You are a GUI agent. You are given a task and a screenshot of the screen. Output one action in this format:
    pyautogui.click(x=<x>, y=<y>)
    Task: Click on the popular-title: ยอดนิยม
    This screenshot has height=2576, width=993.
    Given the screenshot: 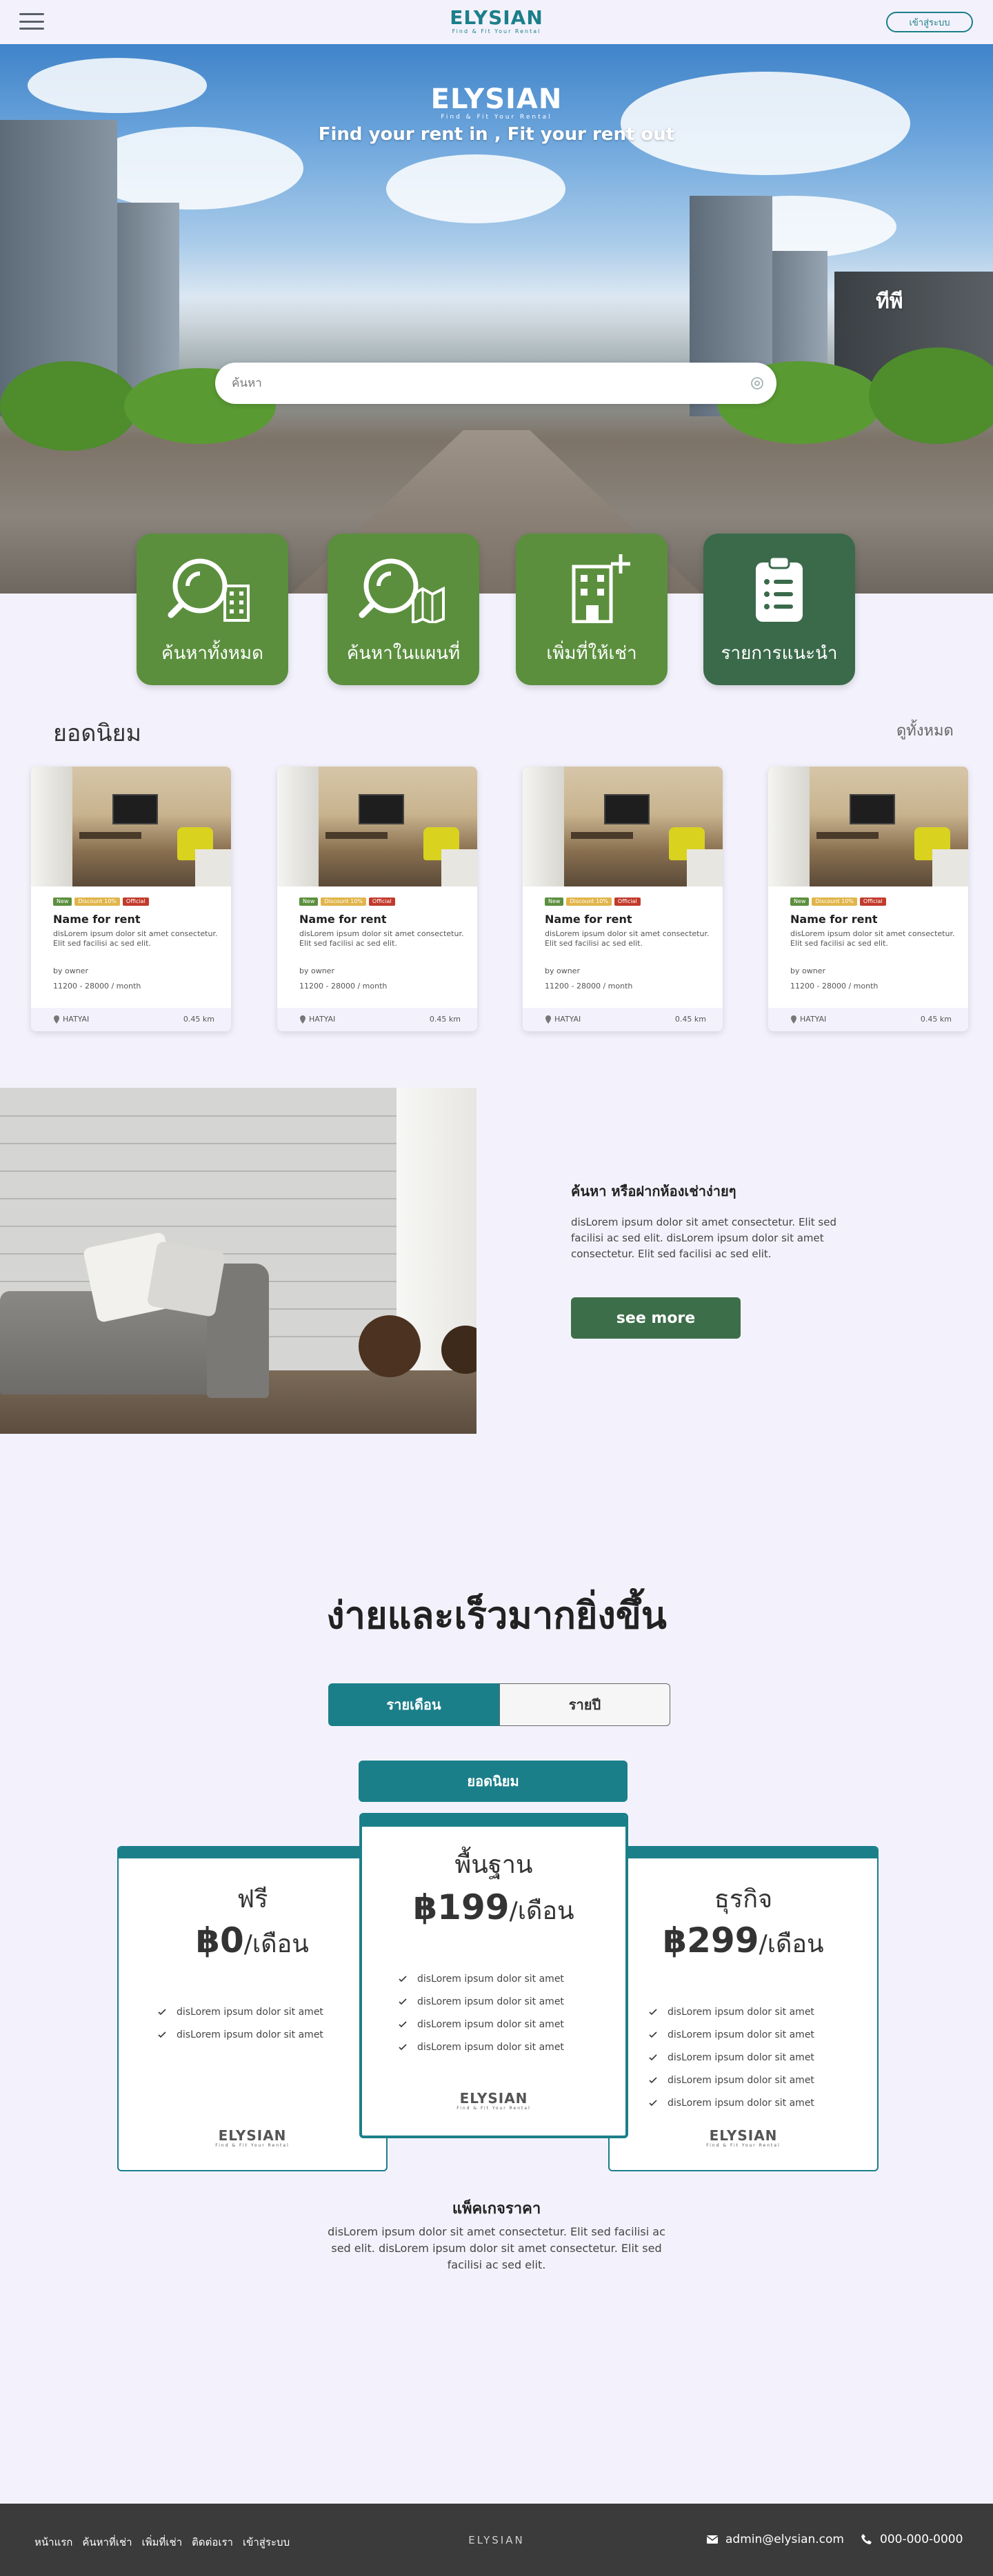 What is the action you would take?
    pyautogui.click(x=97, y=733)
    